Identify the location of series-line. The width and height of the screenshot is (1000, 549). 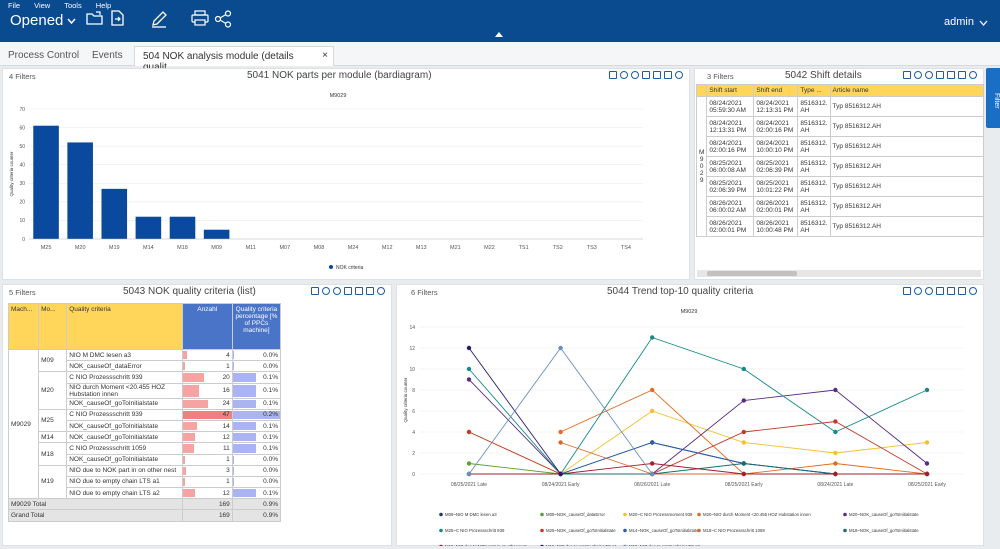
(698, 405).